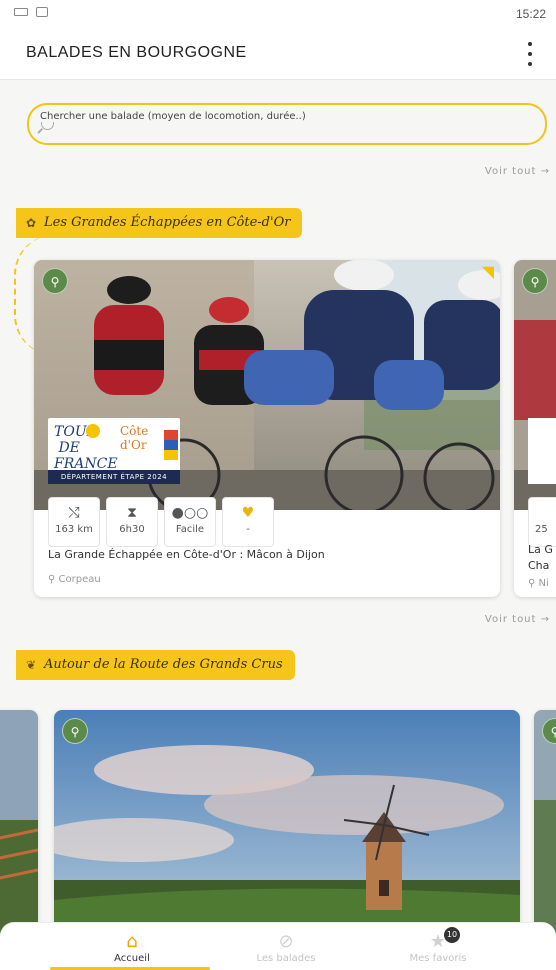 The height and width of the screenshot is (970, 556). I want to click on status-time: 15:22, so click(530, 14).